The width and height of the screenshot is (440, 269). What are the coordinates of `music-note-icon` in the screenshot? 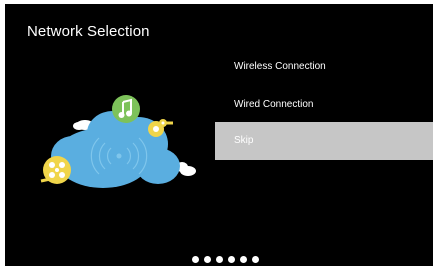 It's located at (126, 109).